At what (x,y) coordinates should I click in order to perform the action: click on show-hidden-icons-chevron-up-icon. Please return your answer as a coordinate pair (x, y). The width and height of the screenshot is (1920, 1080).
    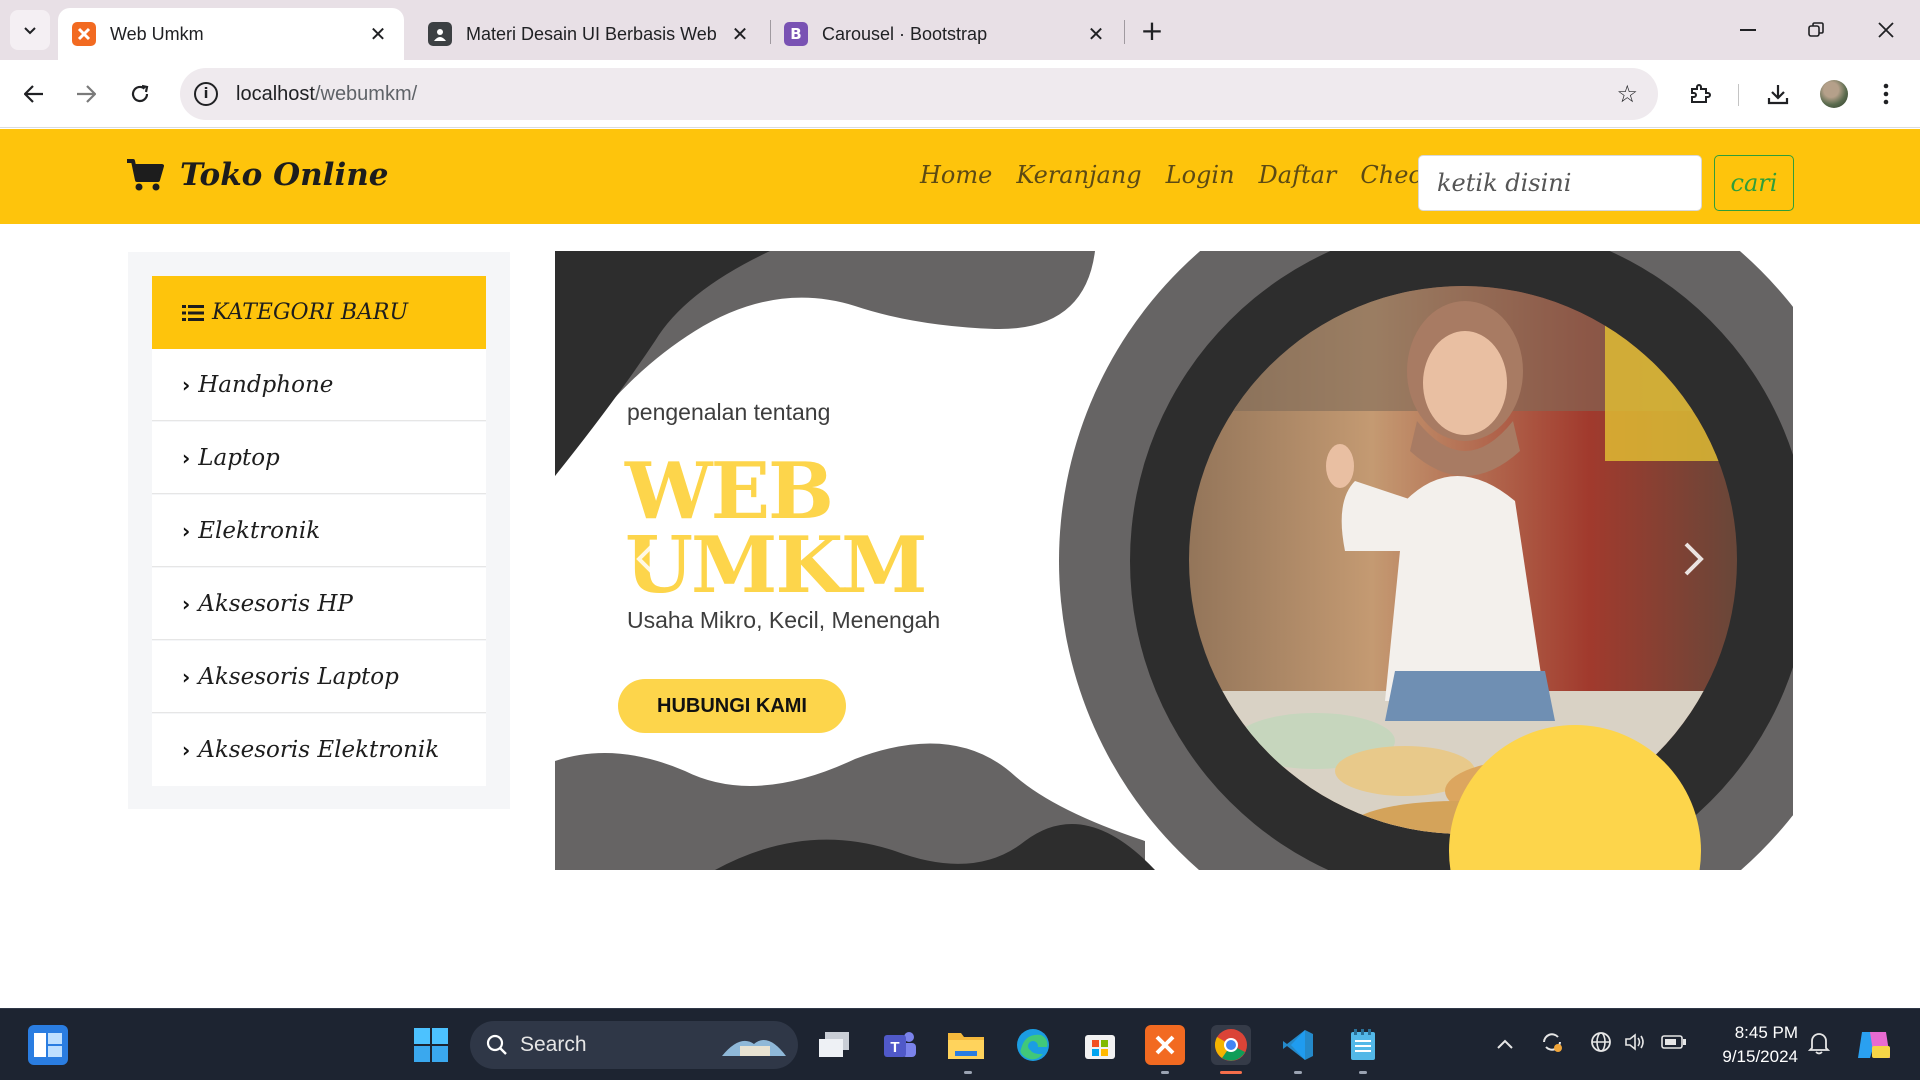
    Looking at the image, I should click on (1505, 1043).